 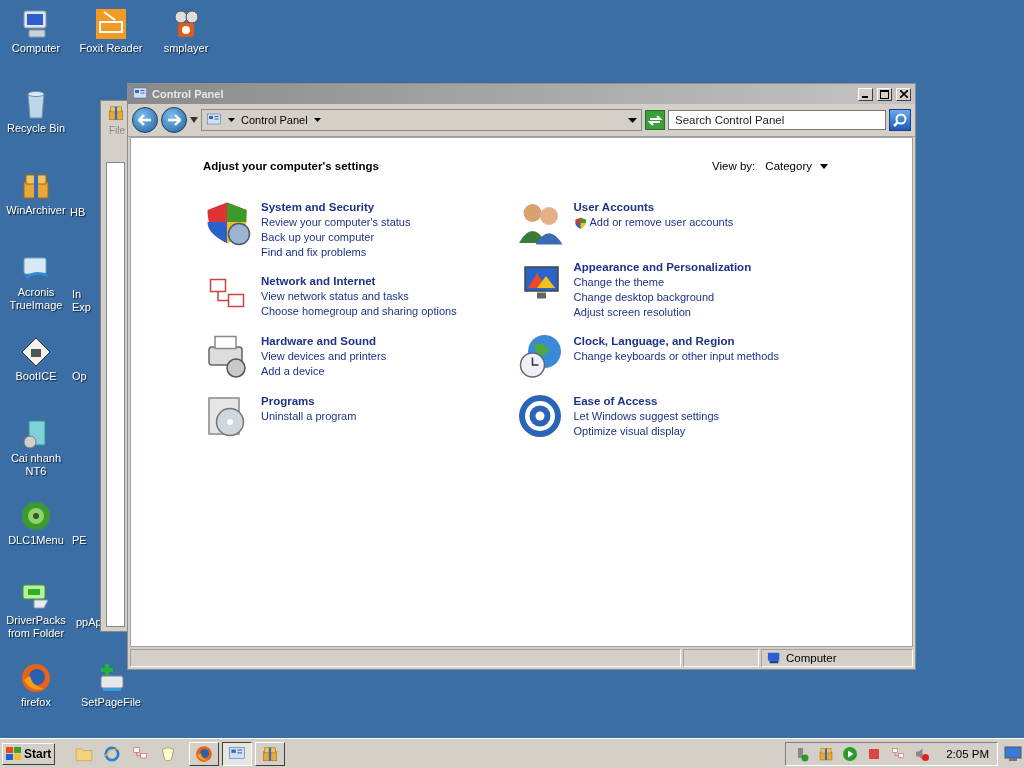 I want to click on maximize-icon, so click(x=884, y=94).